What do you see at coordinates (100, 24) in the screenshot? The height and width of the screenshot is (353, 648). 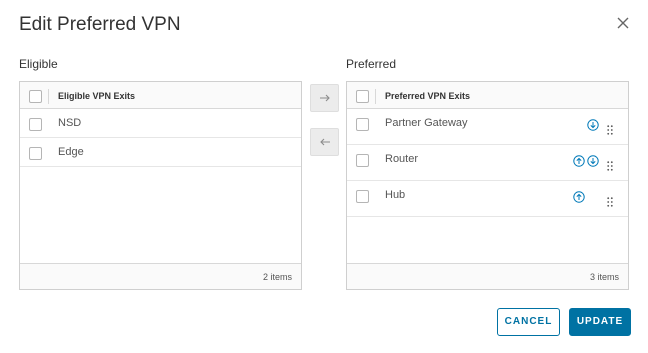 I see `dialog-title: Edit Preferred VPN` at bounding box center [100, 24].